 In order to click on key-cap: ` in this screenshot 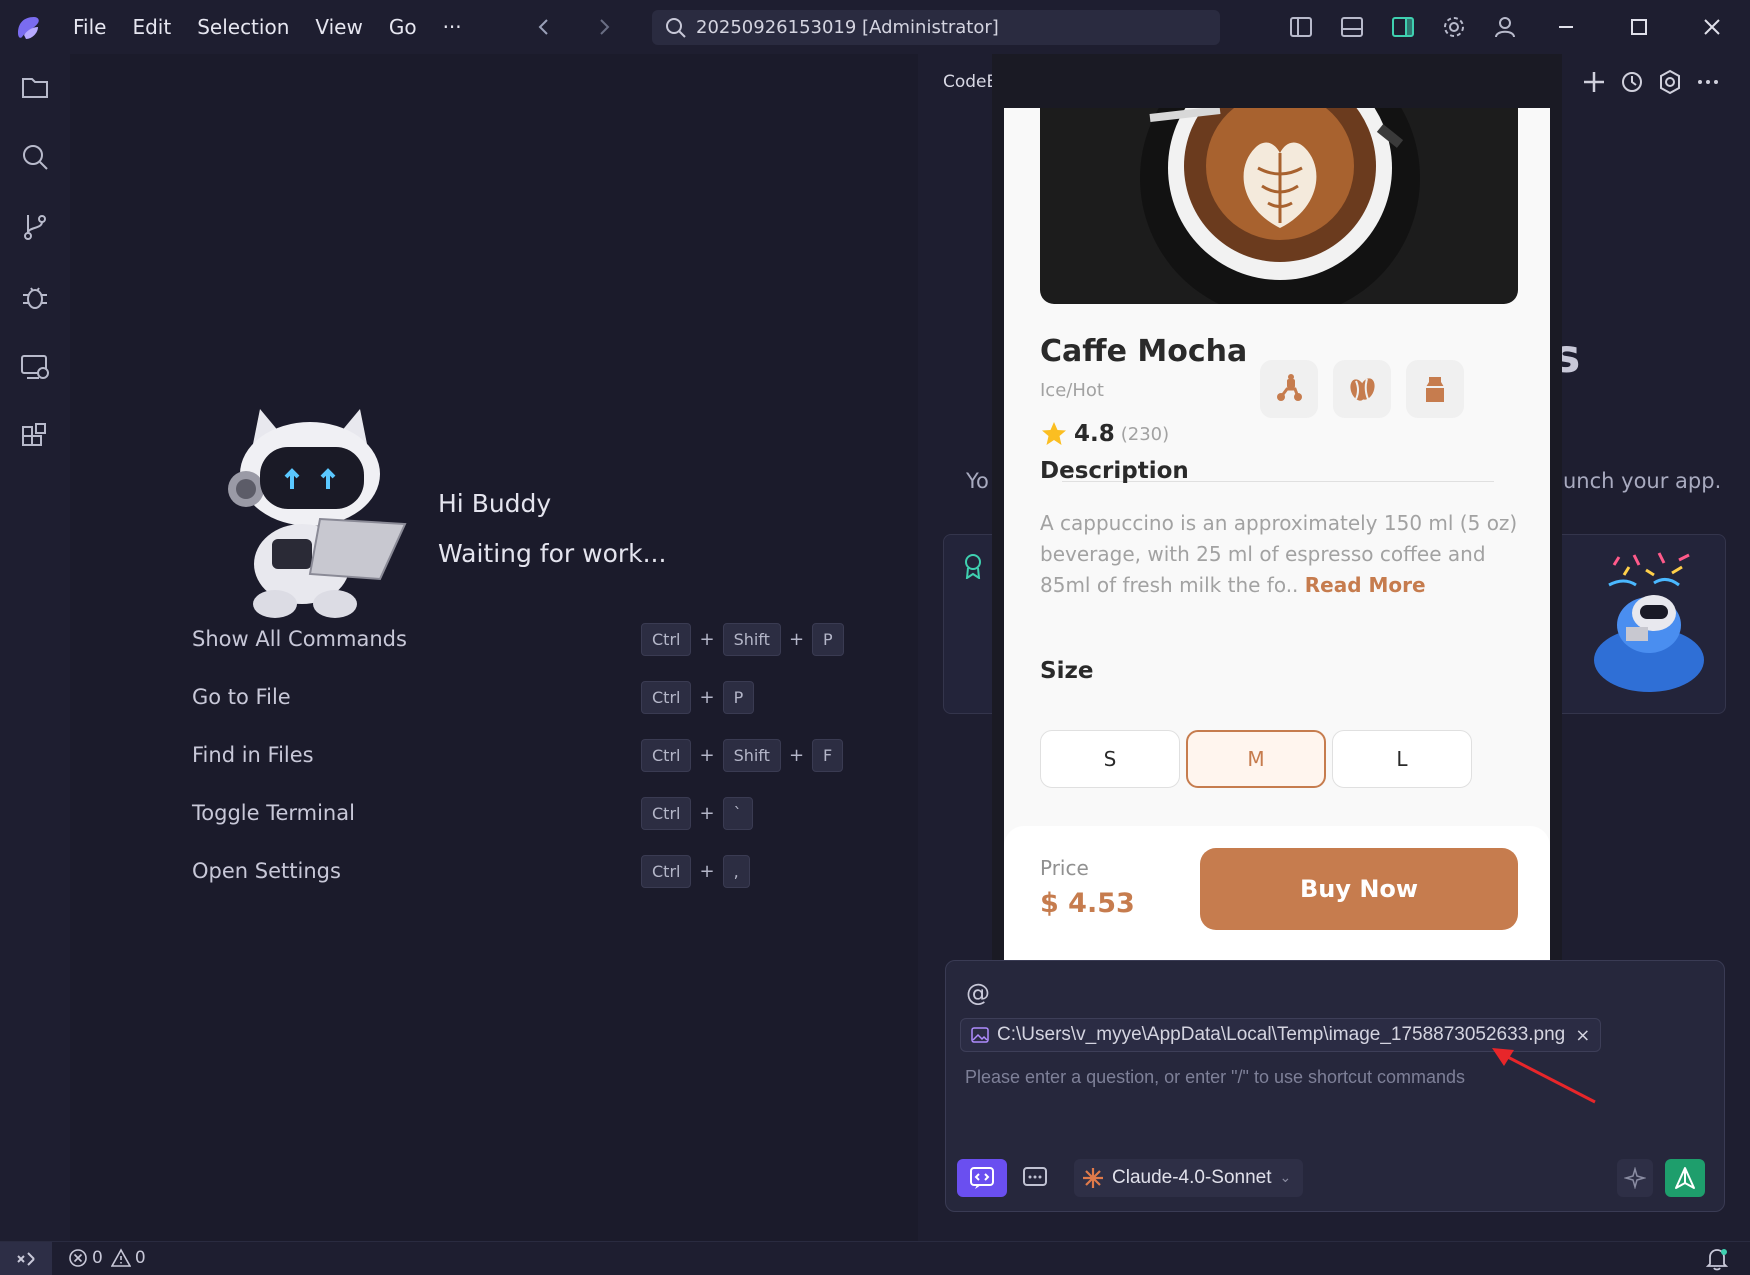, I will do `click(737, 813)`.